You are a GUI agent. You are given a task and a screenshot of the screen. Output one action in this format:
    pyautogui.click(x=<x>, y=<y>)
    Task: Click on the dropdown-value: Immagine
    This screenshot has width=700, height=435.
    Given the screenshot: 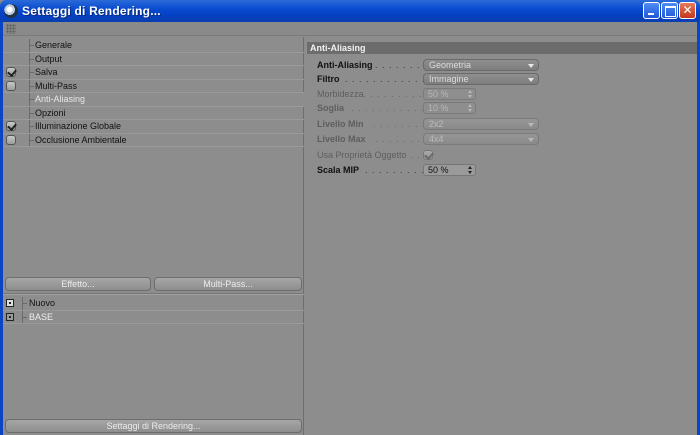 What is the action you would take?
    pyautogui.click(x=449, y=79)
    